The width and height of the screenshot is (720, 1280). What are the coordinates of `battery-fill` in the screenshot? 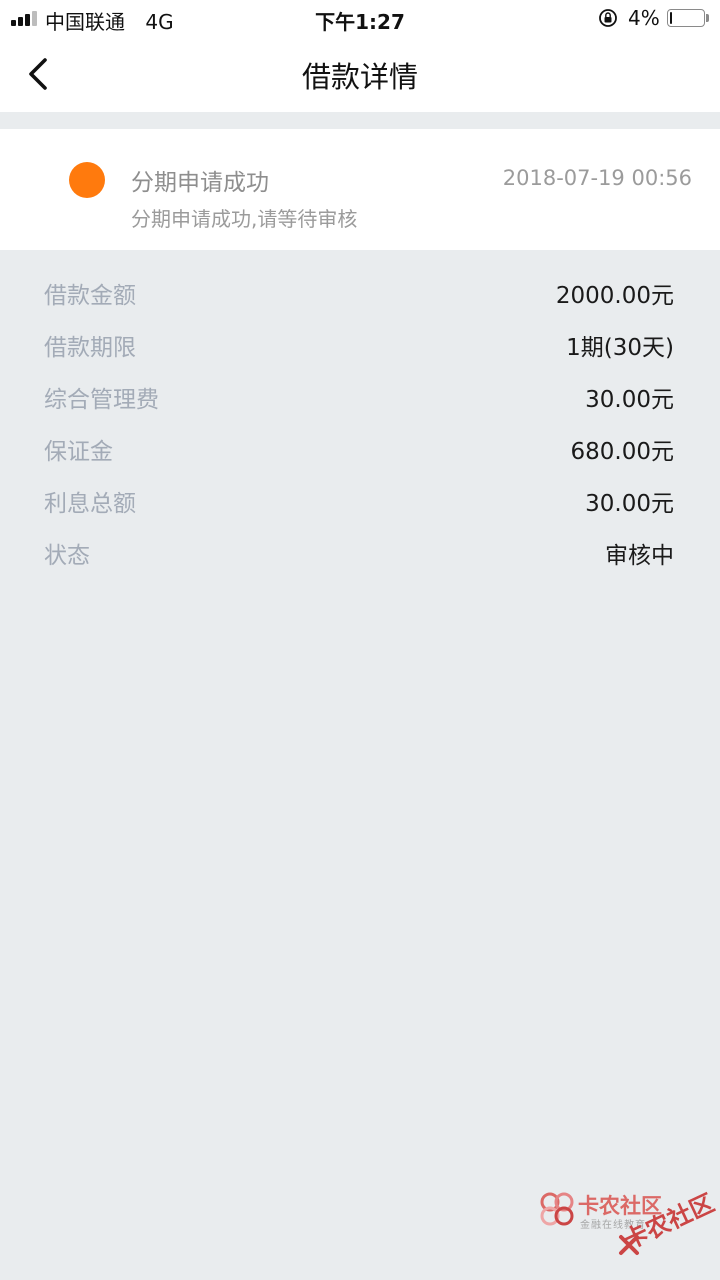 It's located at (671, 18).